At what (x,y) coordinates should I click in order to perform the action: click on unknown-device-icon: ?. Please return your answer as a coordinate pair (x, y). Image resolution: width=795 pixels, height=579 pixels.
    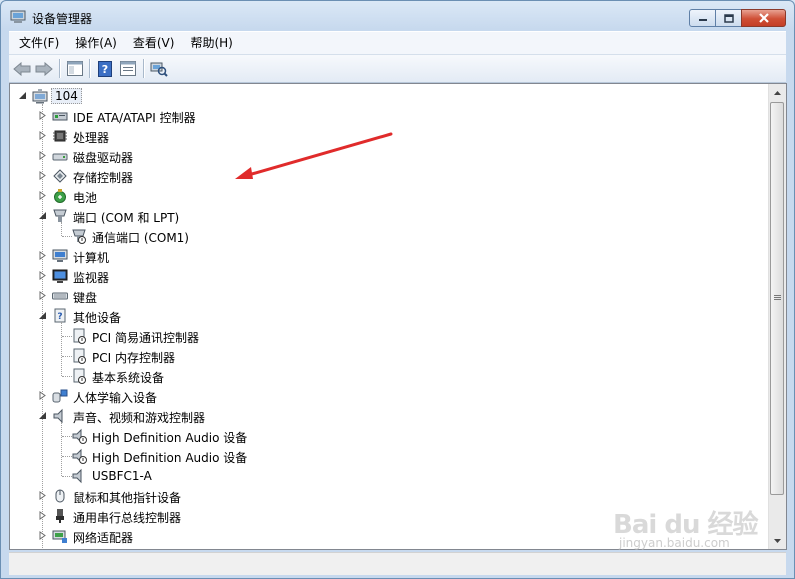
    Looking at the image, I should click on (60, 315).